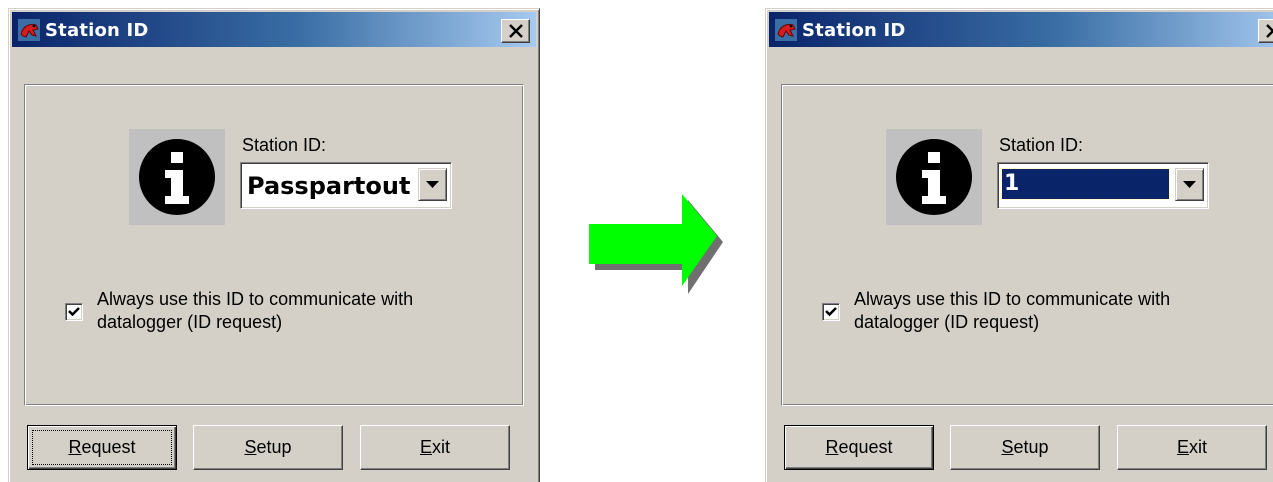 The image size is (1273, 482). Describe the element at coordinates (328, 186) in the screenshot. I see `station-id-value: Passpartout` at that location.